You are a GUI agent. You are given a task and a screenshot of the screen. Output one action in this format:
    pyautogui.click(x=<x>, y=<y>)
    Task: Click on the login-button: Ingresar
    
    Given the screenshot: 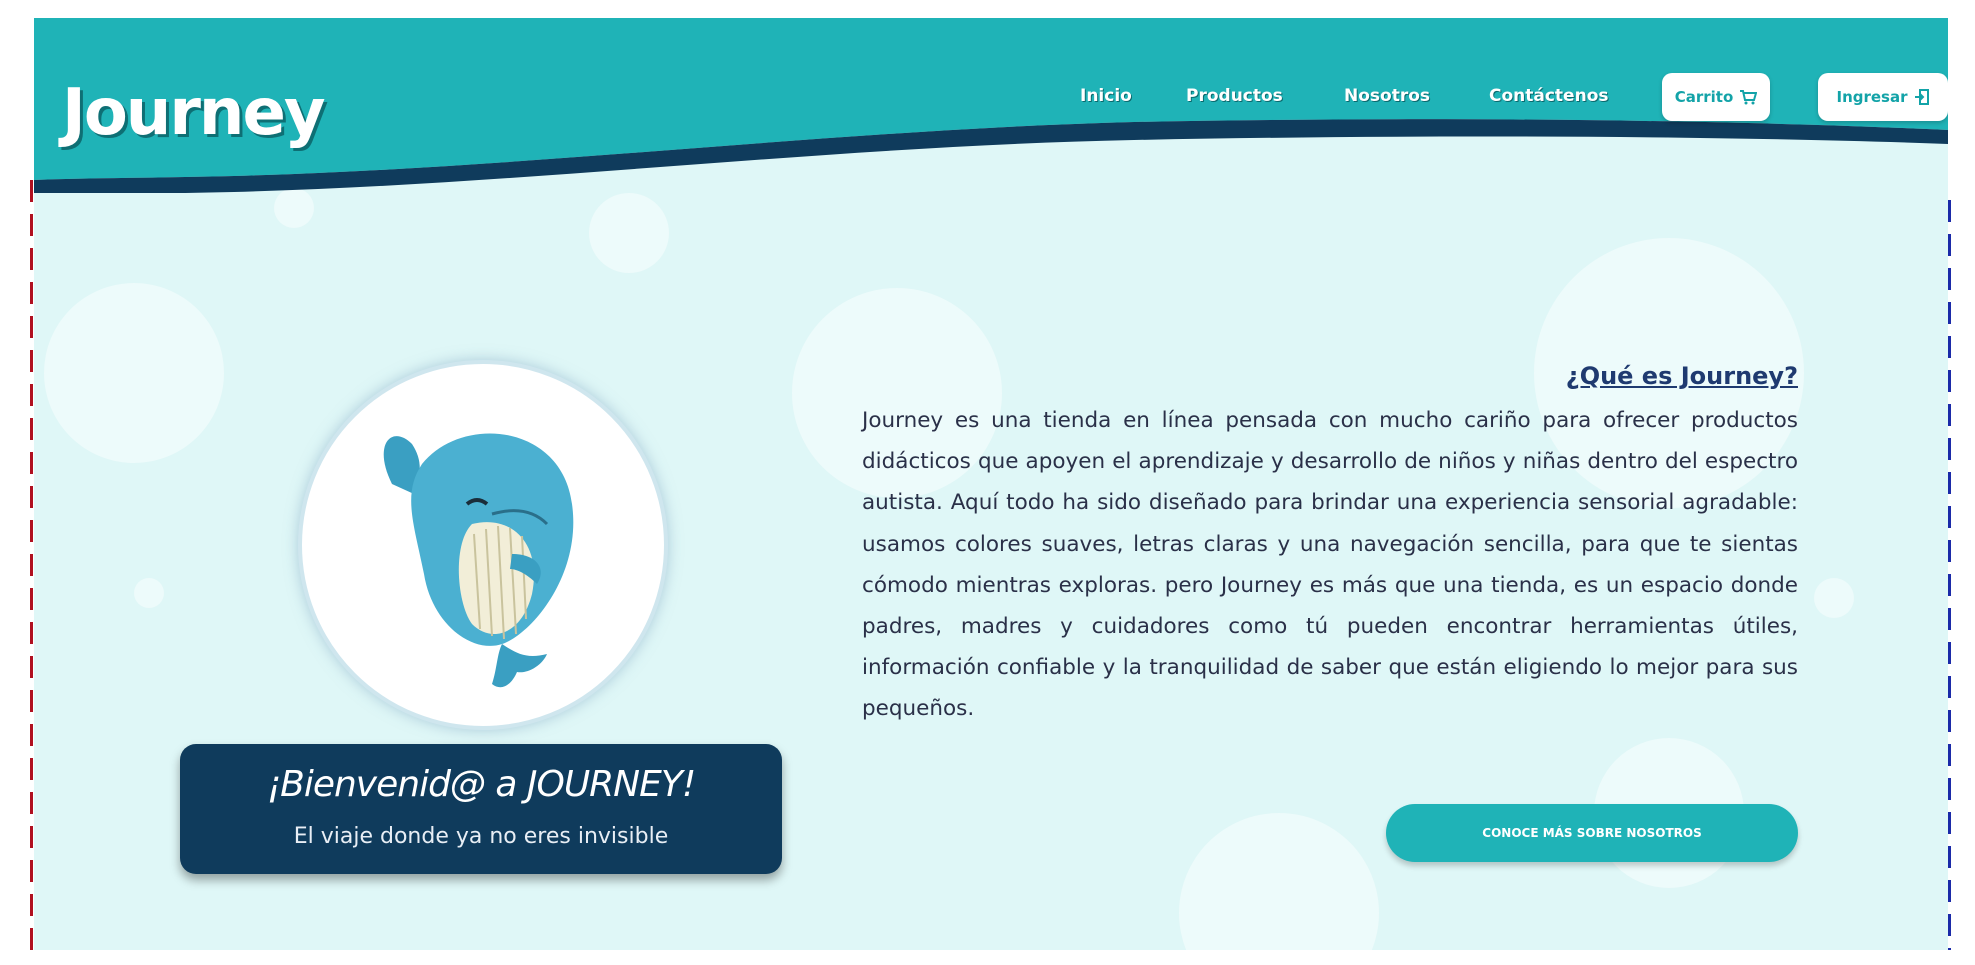 What is the action you would take?
    pyautogui.click(x=1883, y=97)
    